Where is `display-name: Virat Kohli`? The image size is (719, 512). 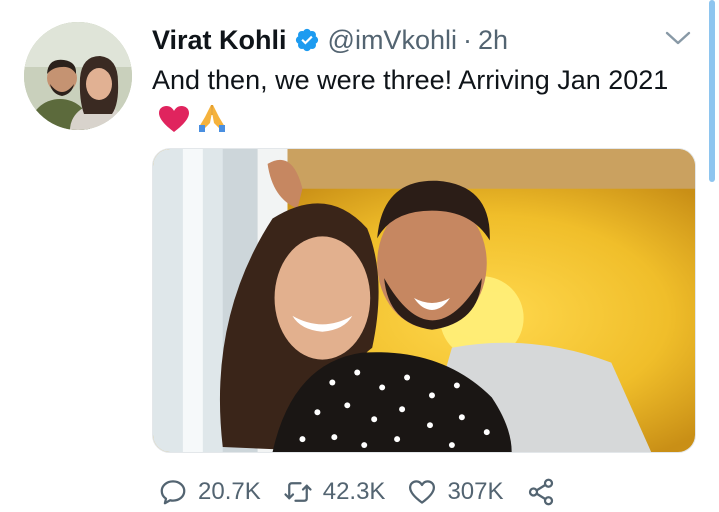
display-name: Virat Kohli is located at coordinates (219, 40).